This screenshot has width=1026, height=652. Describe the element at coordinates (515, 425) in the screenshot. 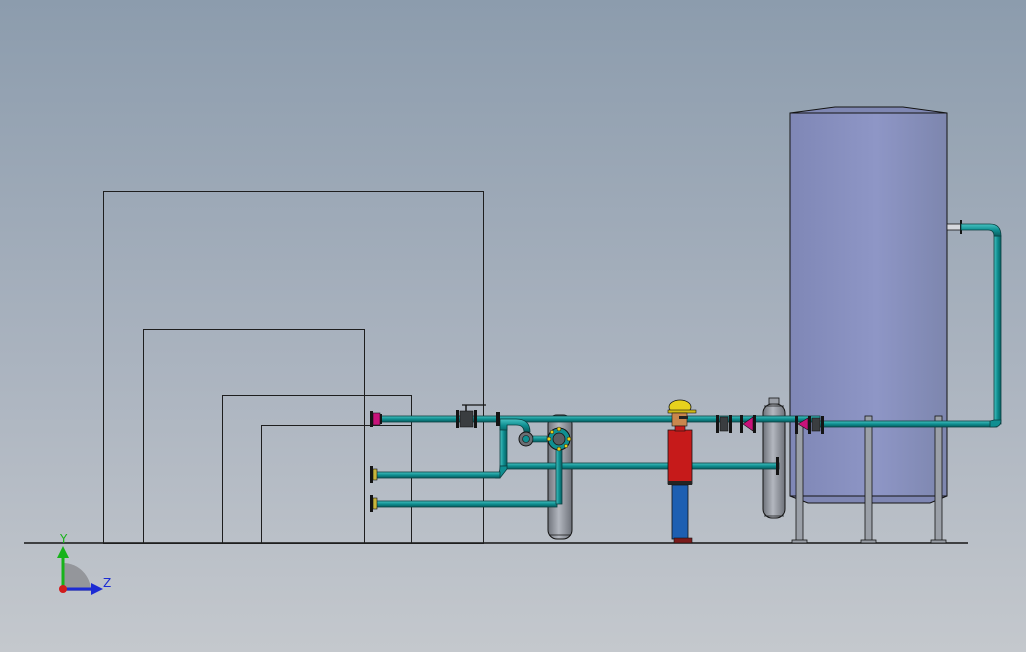

I see `header-drop-elbow` at that location.